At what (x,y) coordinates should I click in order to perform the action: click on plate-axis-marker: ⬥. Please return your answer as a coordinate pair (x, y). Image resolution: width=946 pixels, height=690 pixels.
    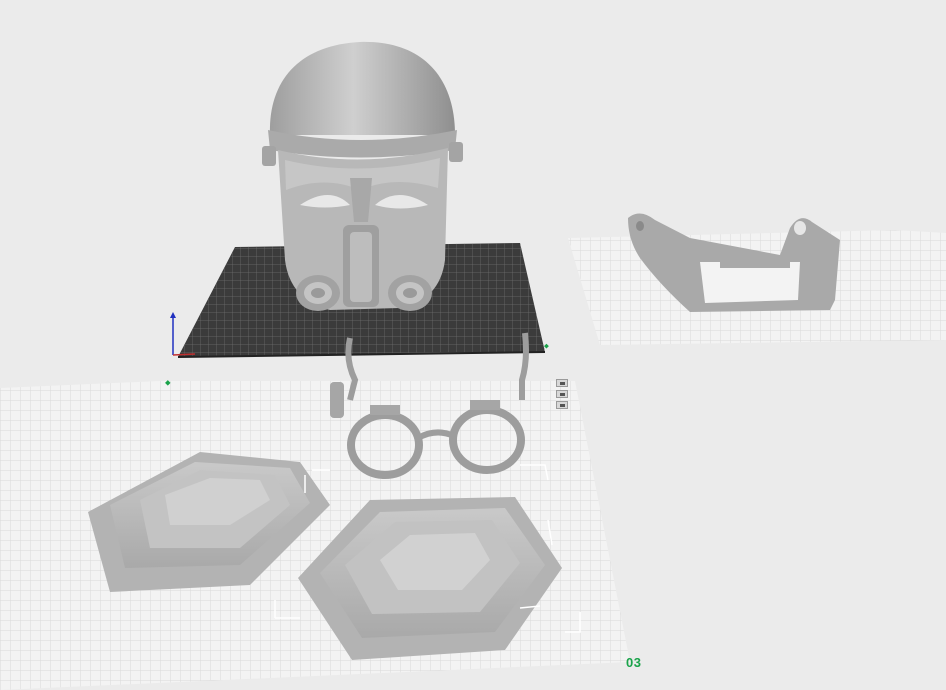
    Looking at the image, I should click on (168, 382).